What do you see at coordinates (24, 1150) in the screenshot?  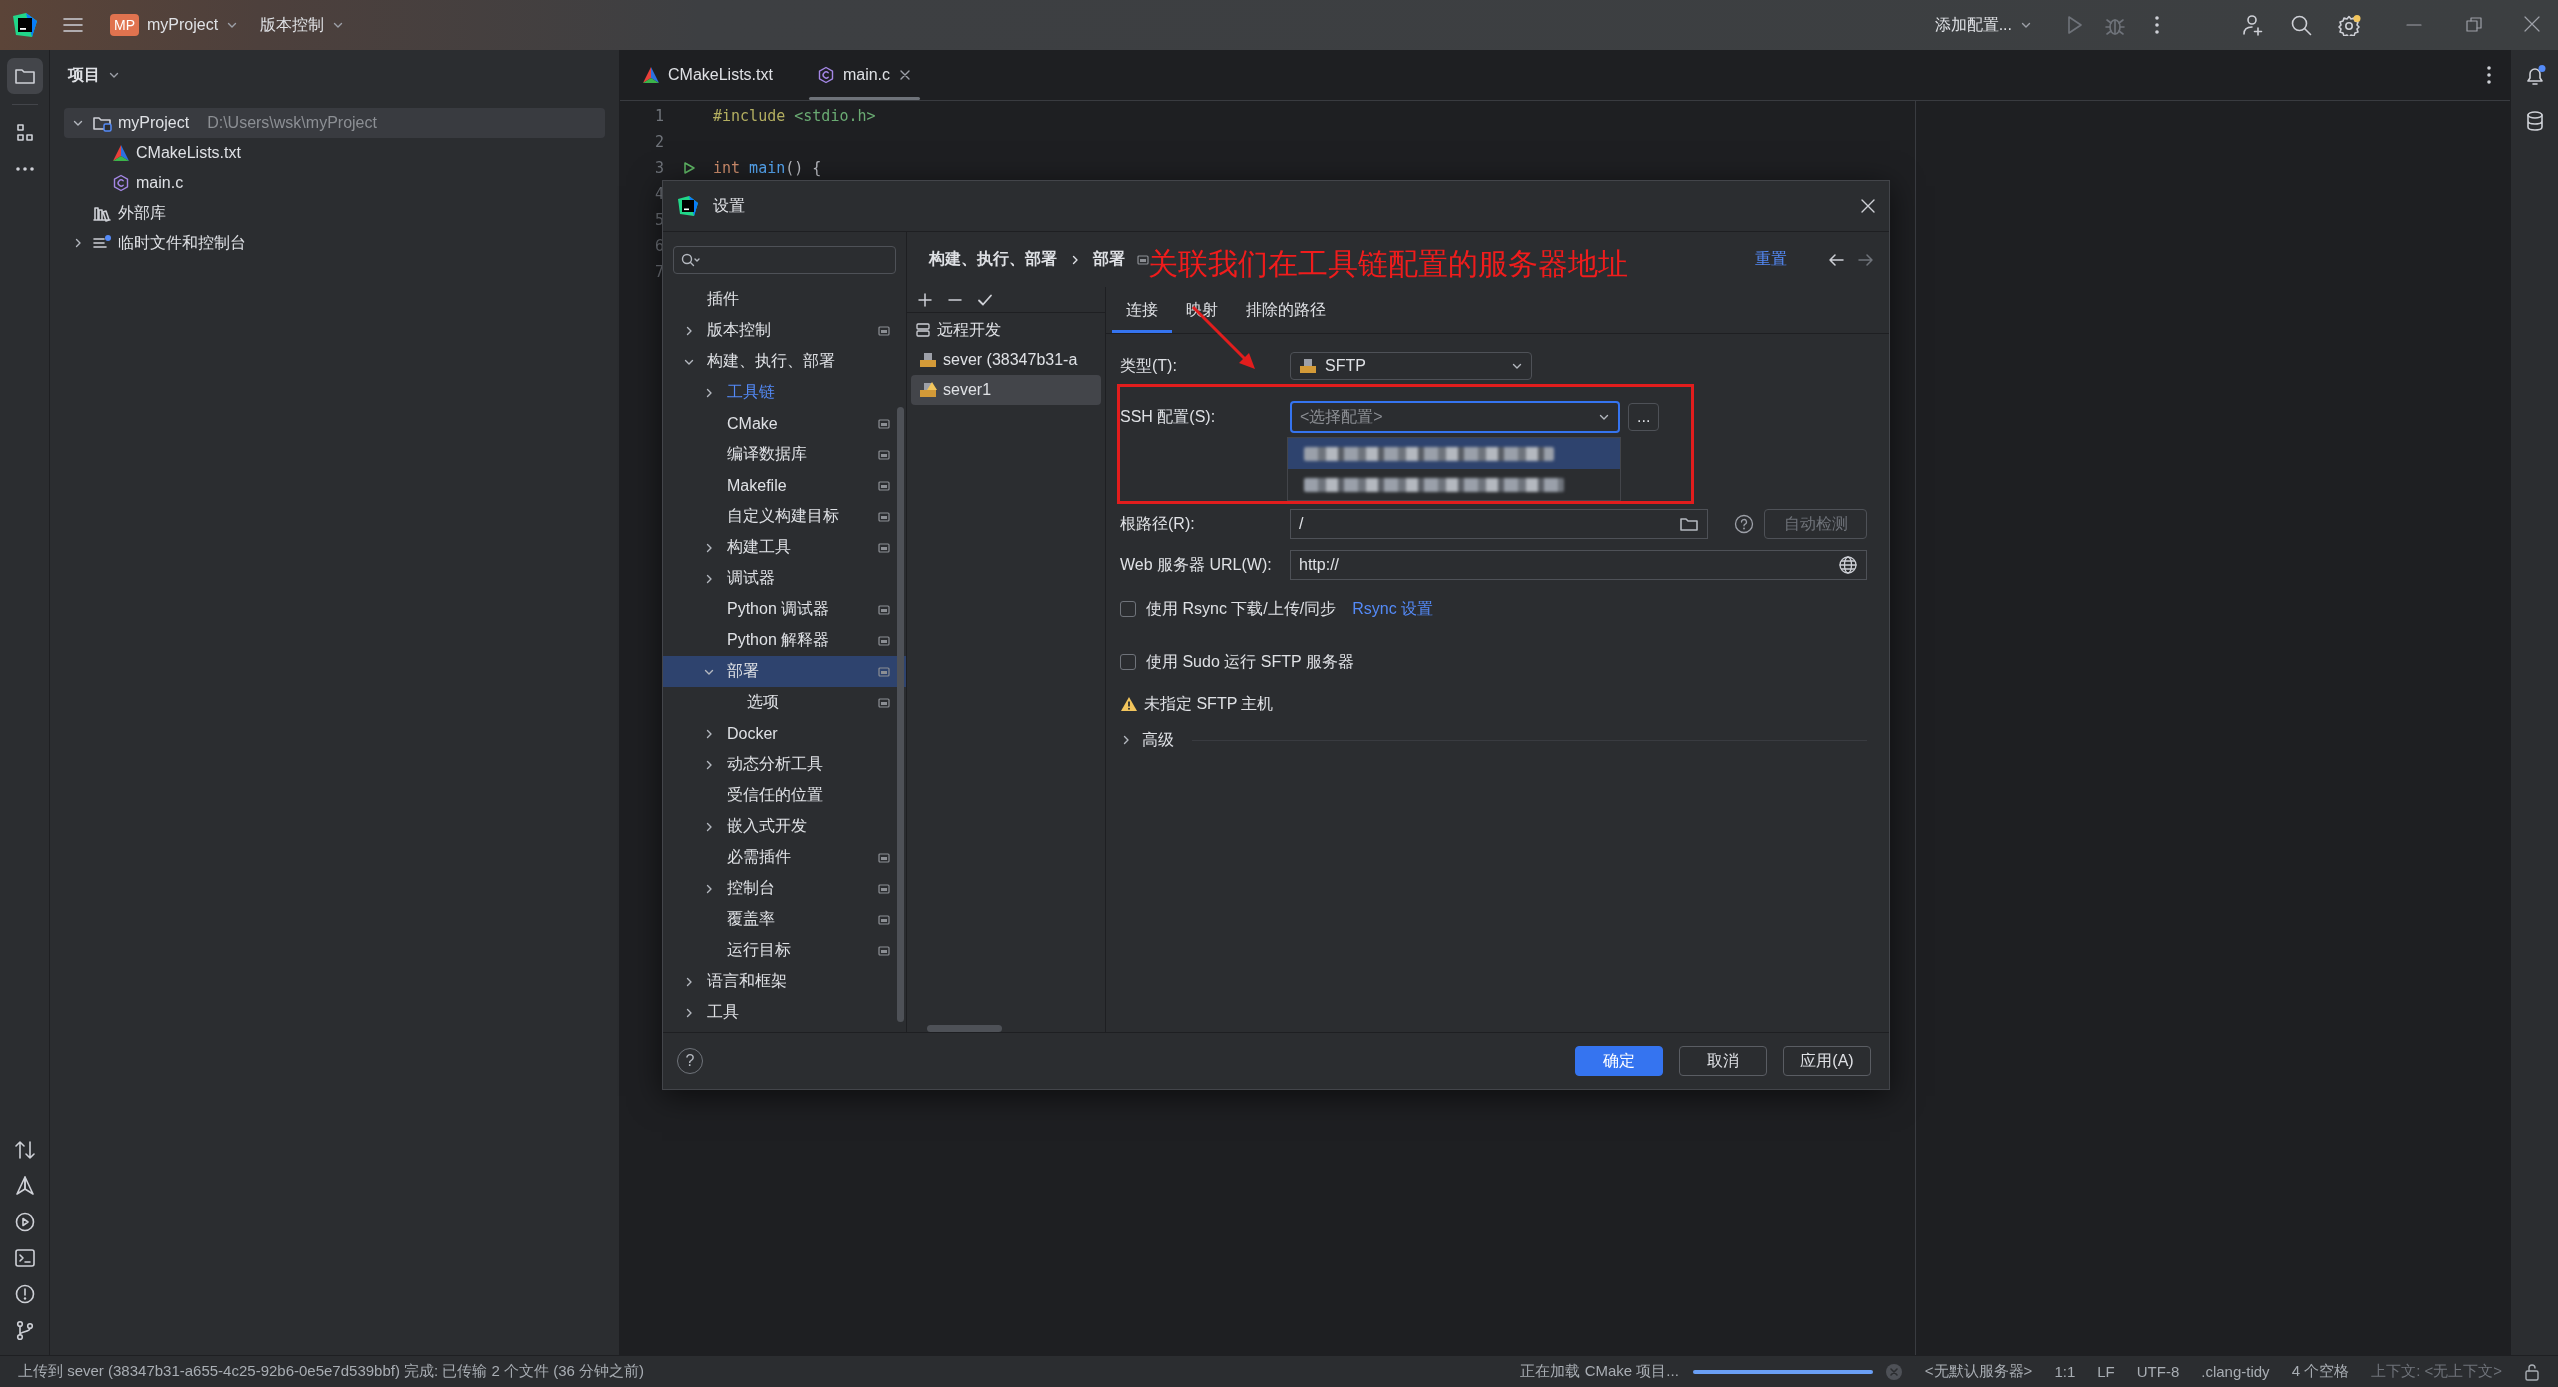 I see `commit-arrows-icon` at bounding box center [24, 1150].